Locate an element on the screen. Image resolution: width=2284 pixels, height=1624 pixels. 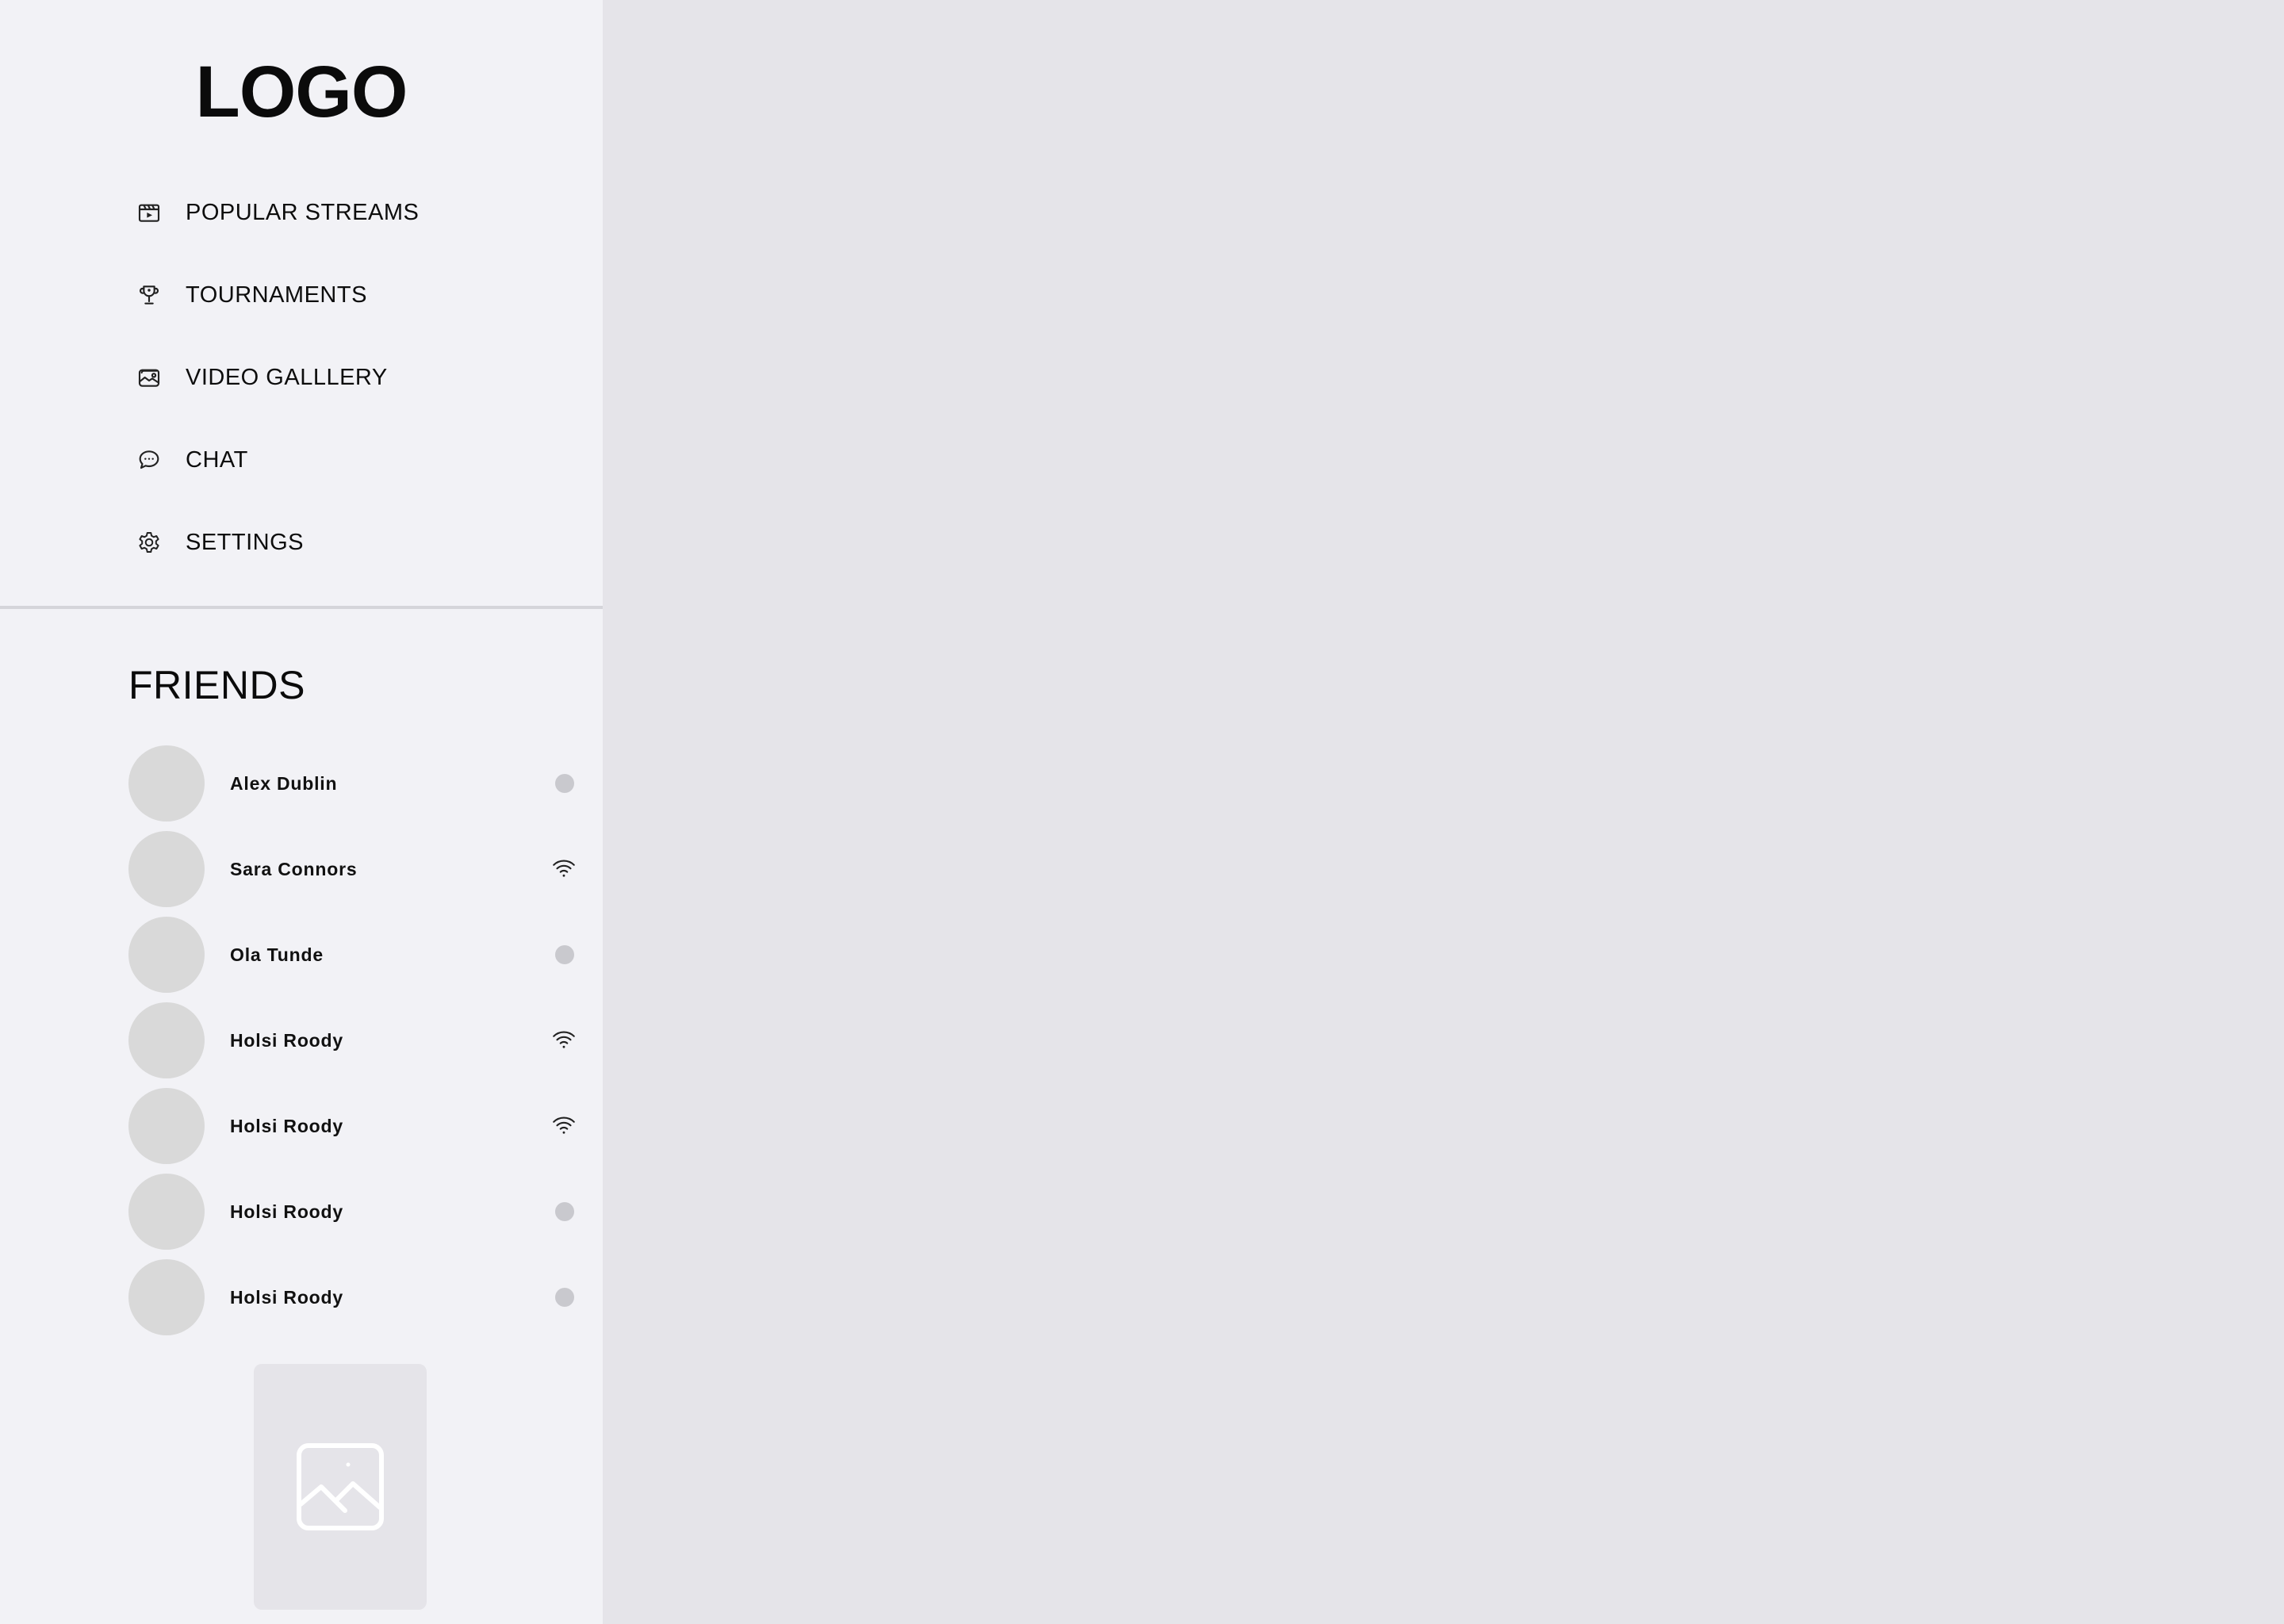
friend-row: Sara Connors is located at coordinates (356, 869).